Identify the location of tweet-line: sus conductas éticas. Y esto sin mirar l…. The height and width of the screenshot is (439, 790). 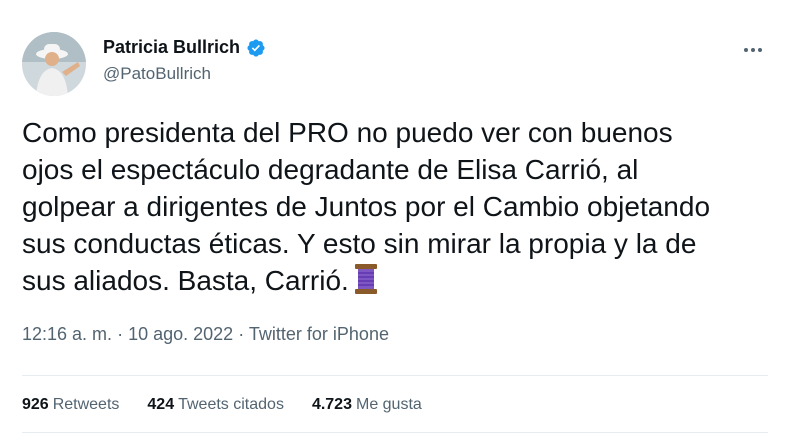
(359, 243).